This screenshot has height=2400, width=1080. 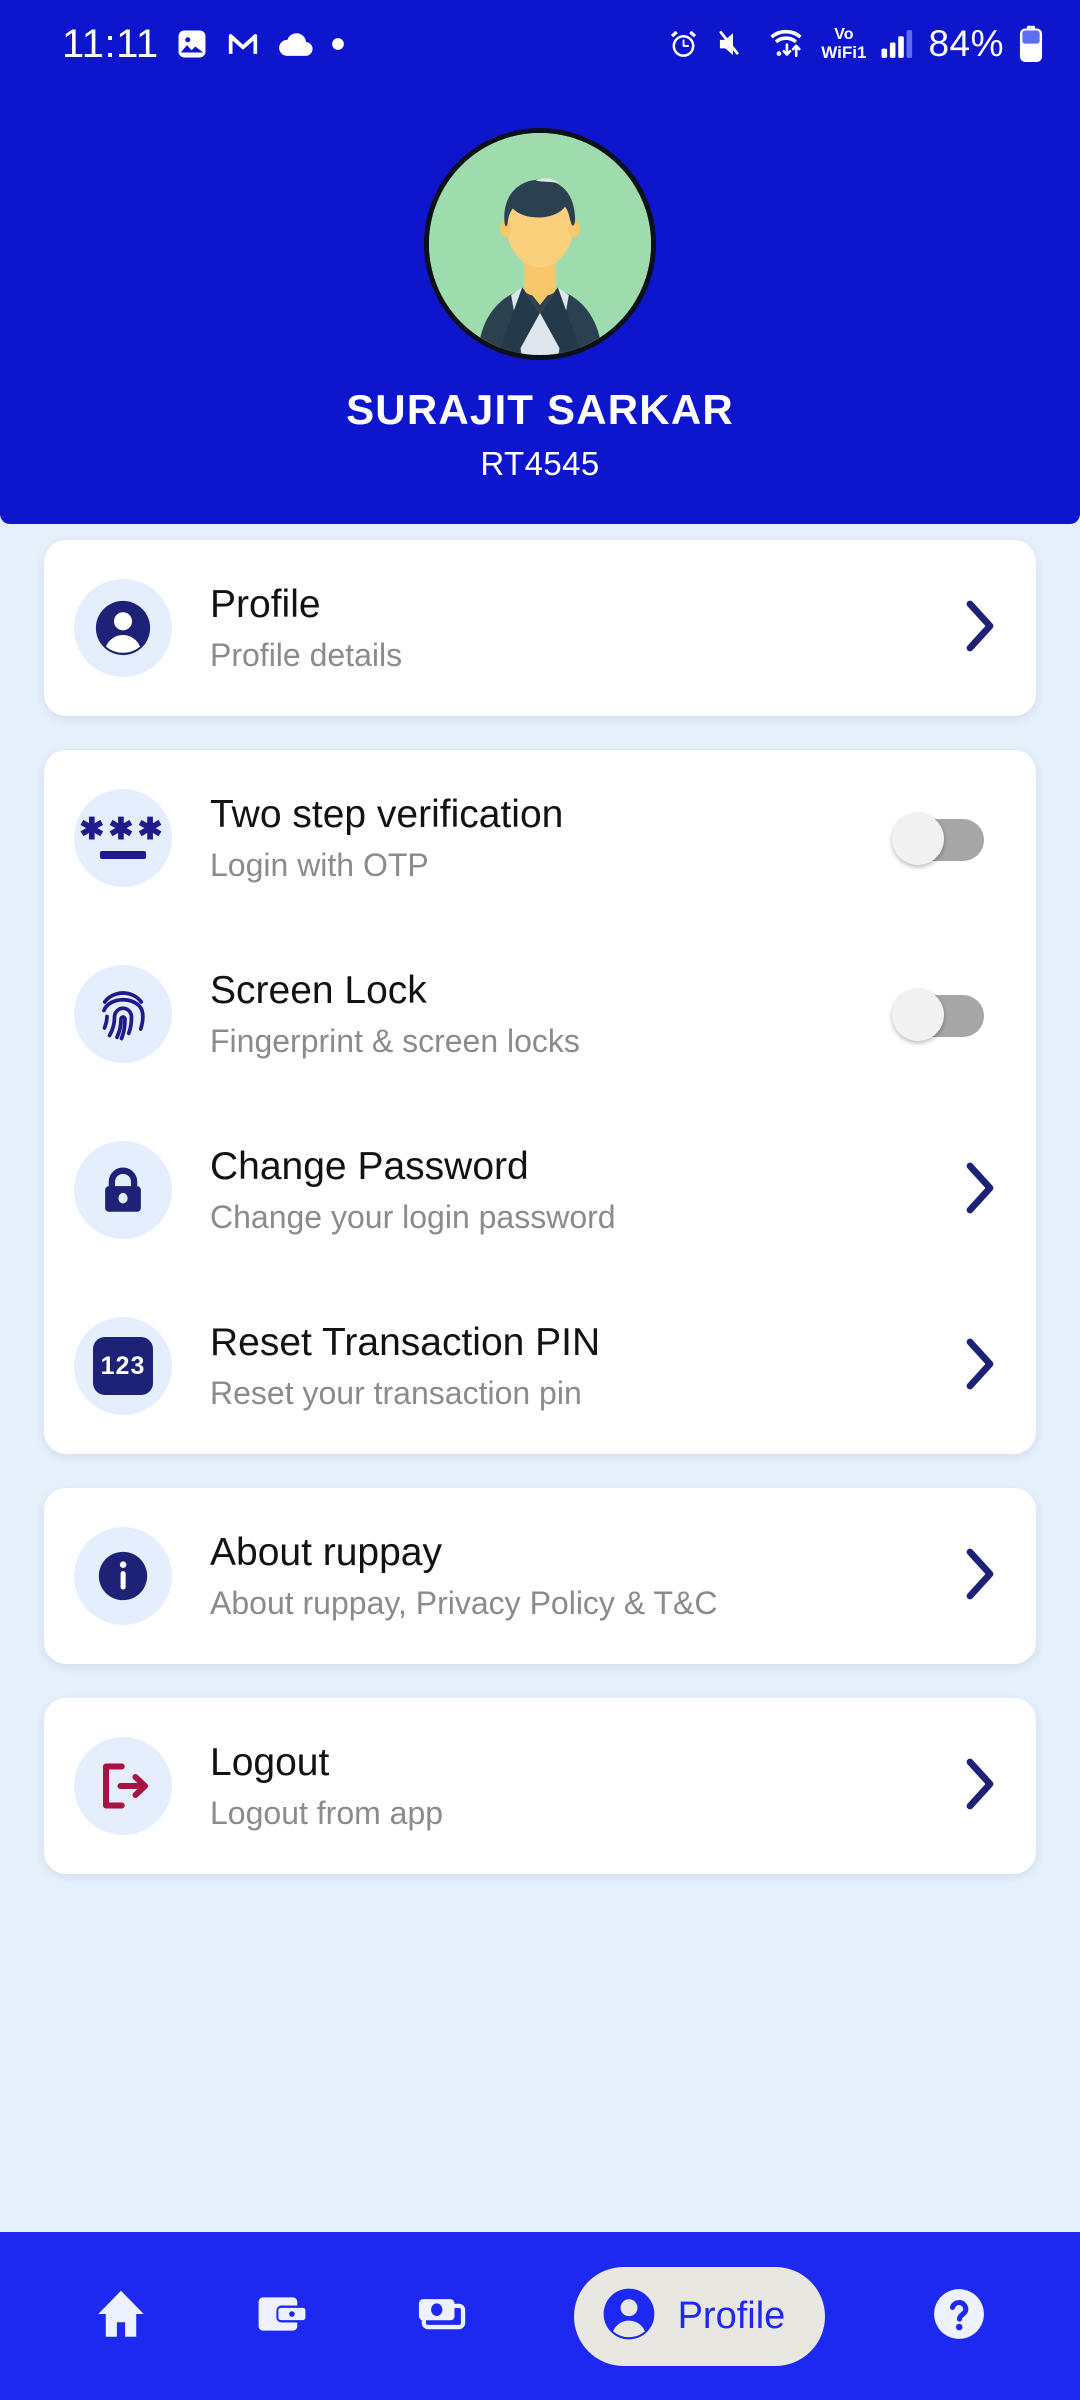 What do you see at coordinates (786, 44) in the screenshot?
I see `wifi-data-icon` at bounding box center [786, 44].